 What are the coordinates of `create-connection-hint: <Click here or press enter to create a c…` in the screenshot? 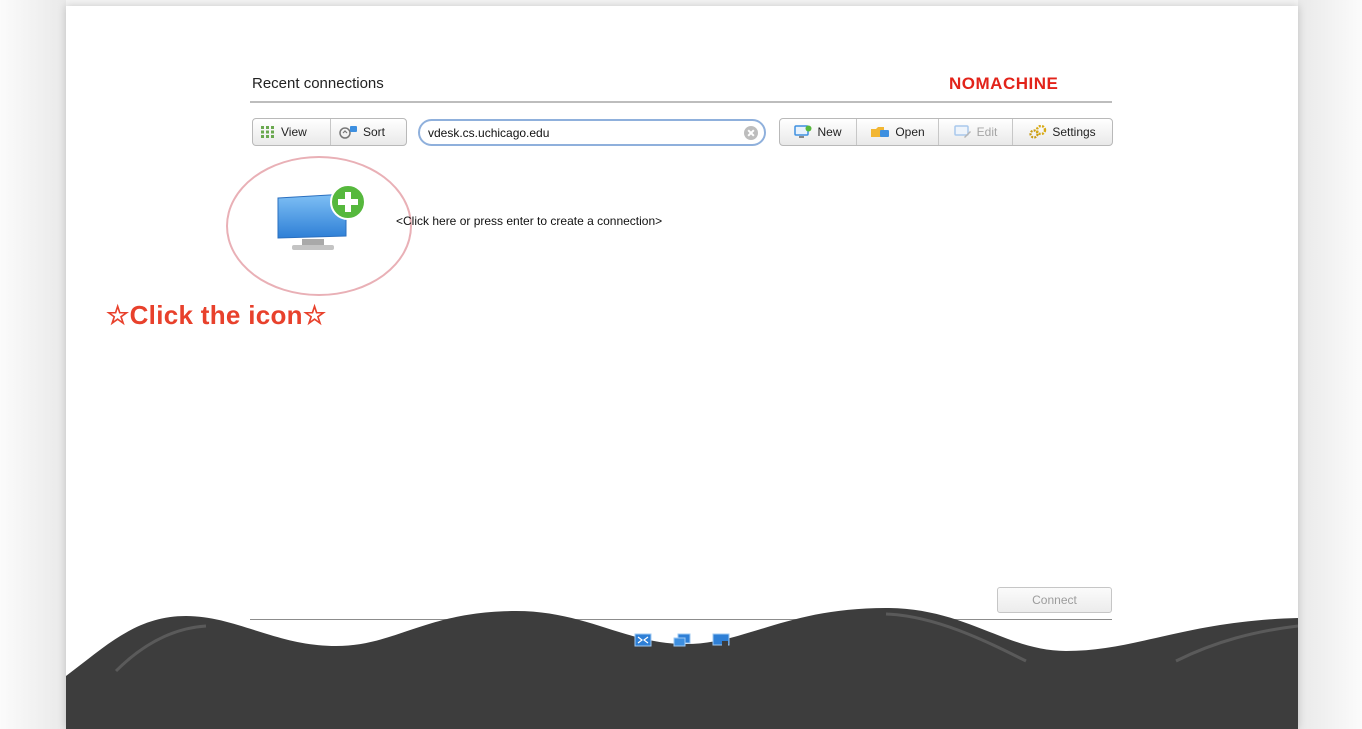 It's located at (529, 221).